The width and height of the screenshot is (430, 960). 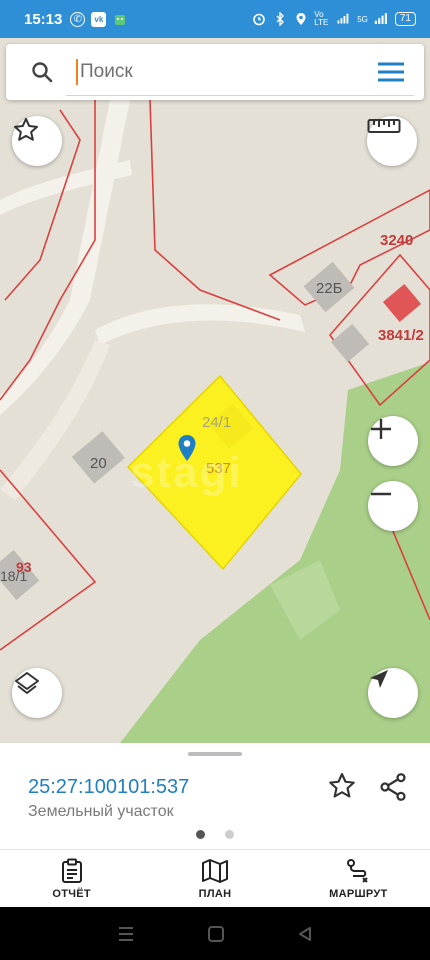 What do you see at coordinates (358, 893) in the screenshot?
I see `nav-route-label: МАРШРУТ` at bounding box center [358, 893].